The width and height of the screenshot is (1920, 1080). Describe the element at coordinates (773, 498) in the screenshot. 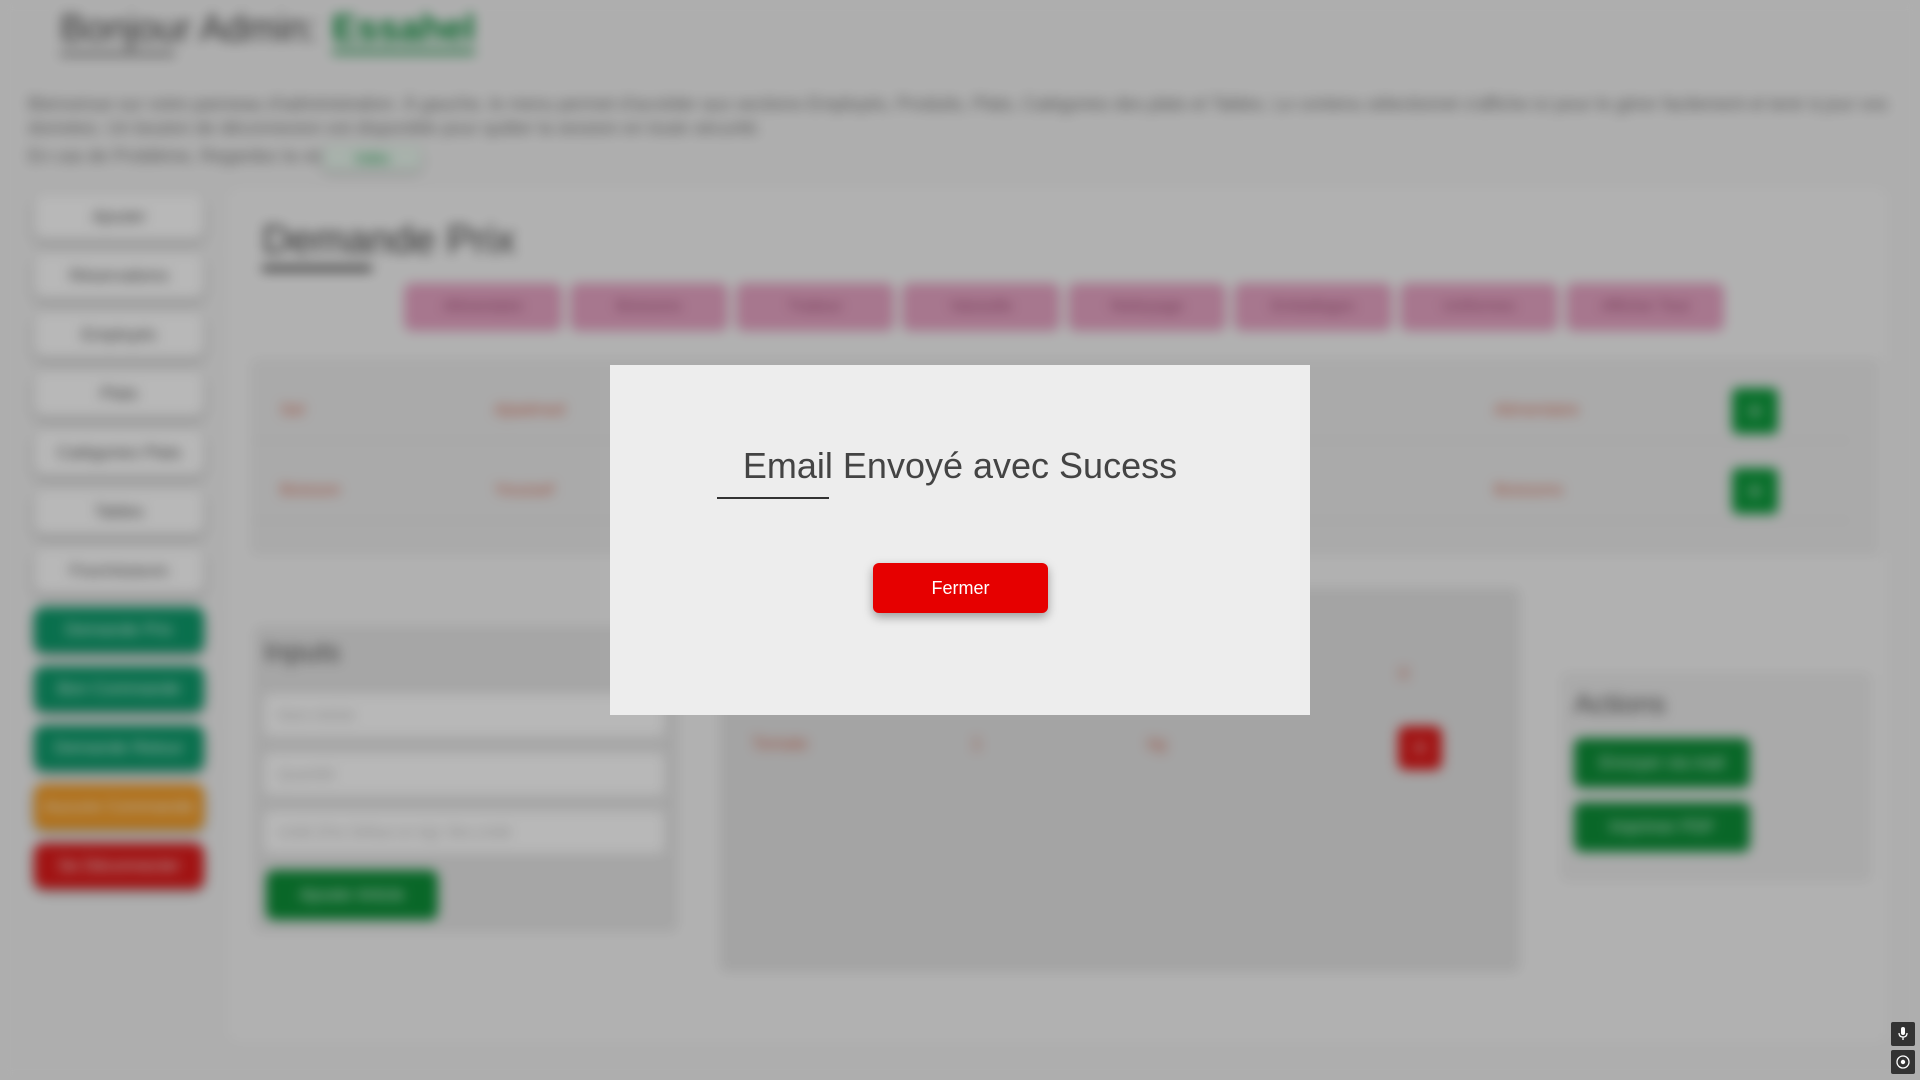

I see `modal-title-underline` at that location.